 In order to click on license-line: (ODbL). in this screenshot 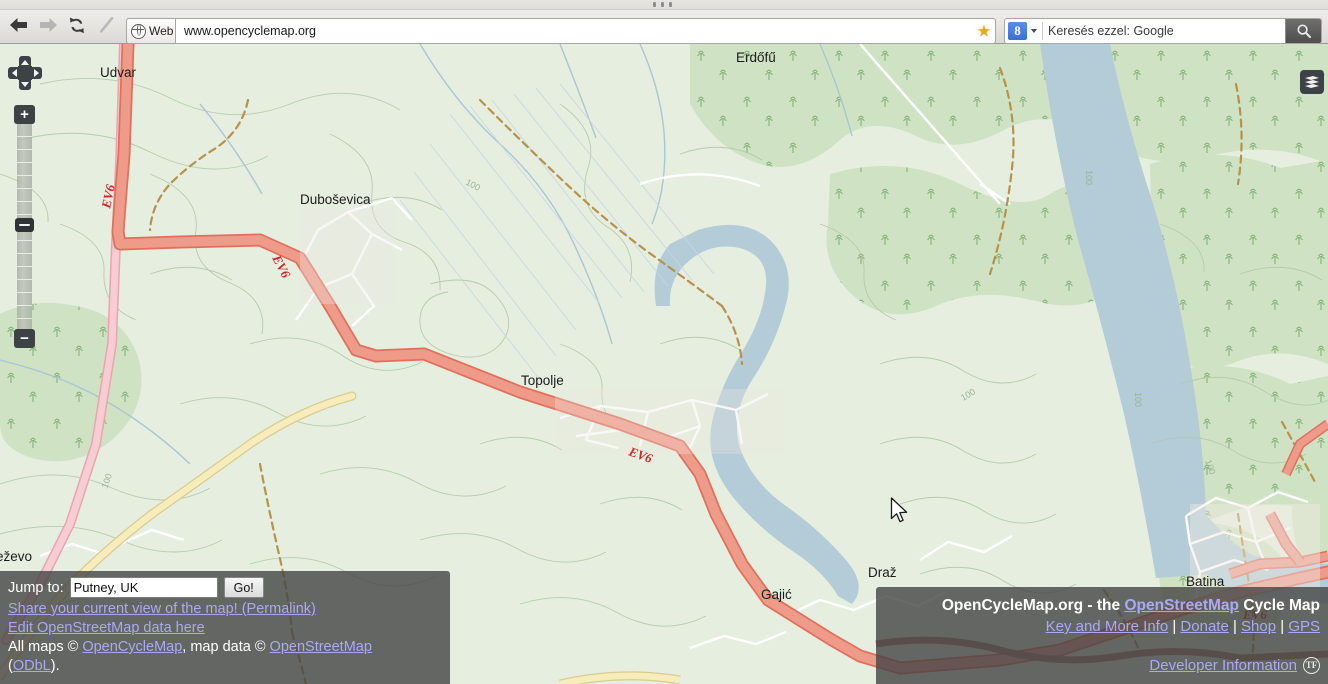, I will do `click(225, 666)`.